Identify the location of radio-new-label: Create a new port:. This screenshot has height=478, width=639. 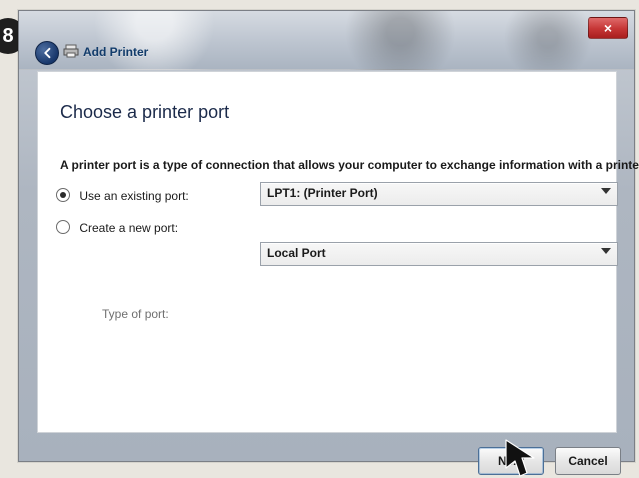
(129, 228).